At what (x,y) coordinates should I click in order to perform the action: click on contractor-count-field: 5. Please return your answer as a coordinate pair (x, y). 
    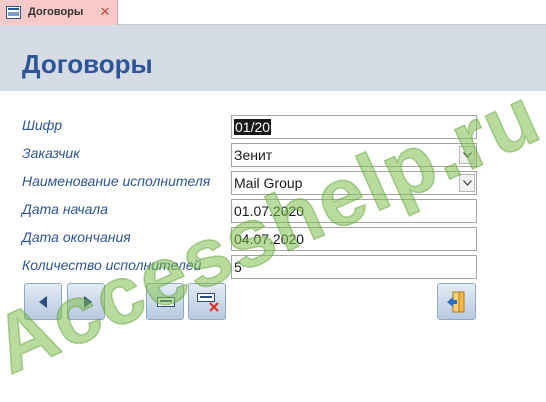
    Looking at the image, I should click on (354, 267).